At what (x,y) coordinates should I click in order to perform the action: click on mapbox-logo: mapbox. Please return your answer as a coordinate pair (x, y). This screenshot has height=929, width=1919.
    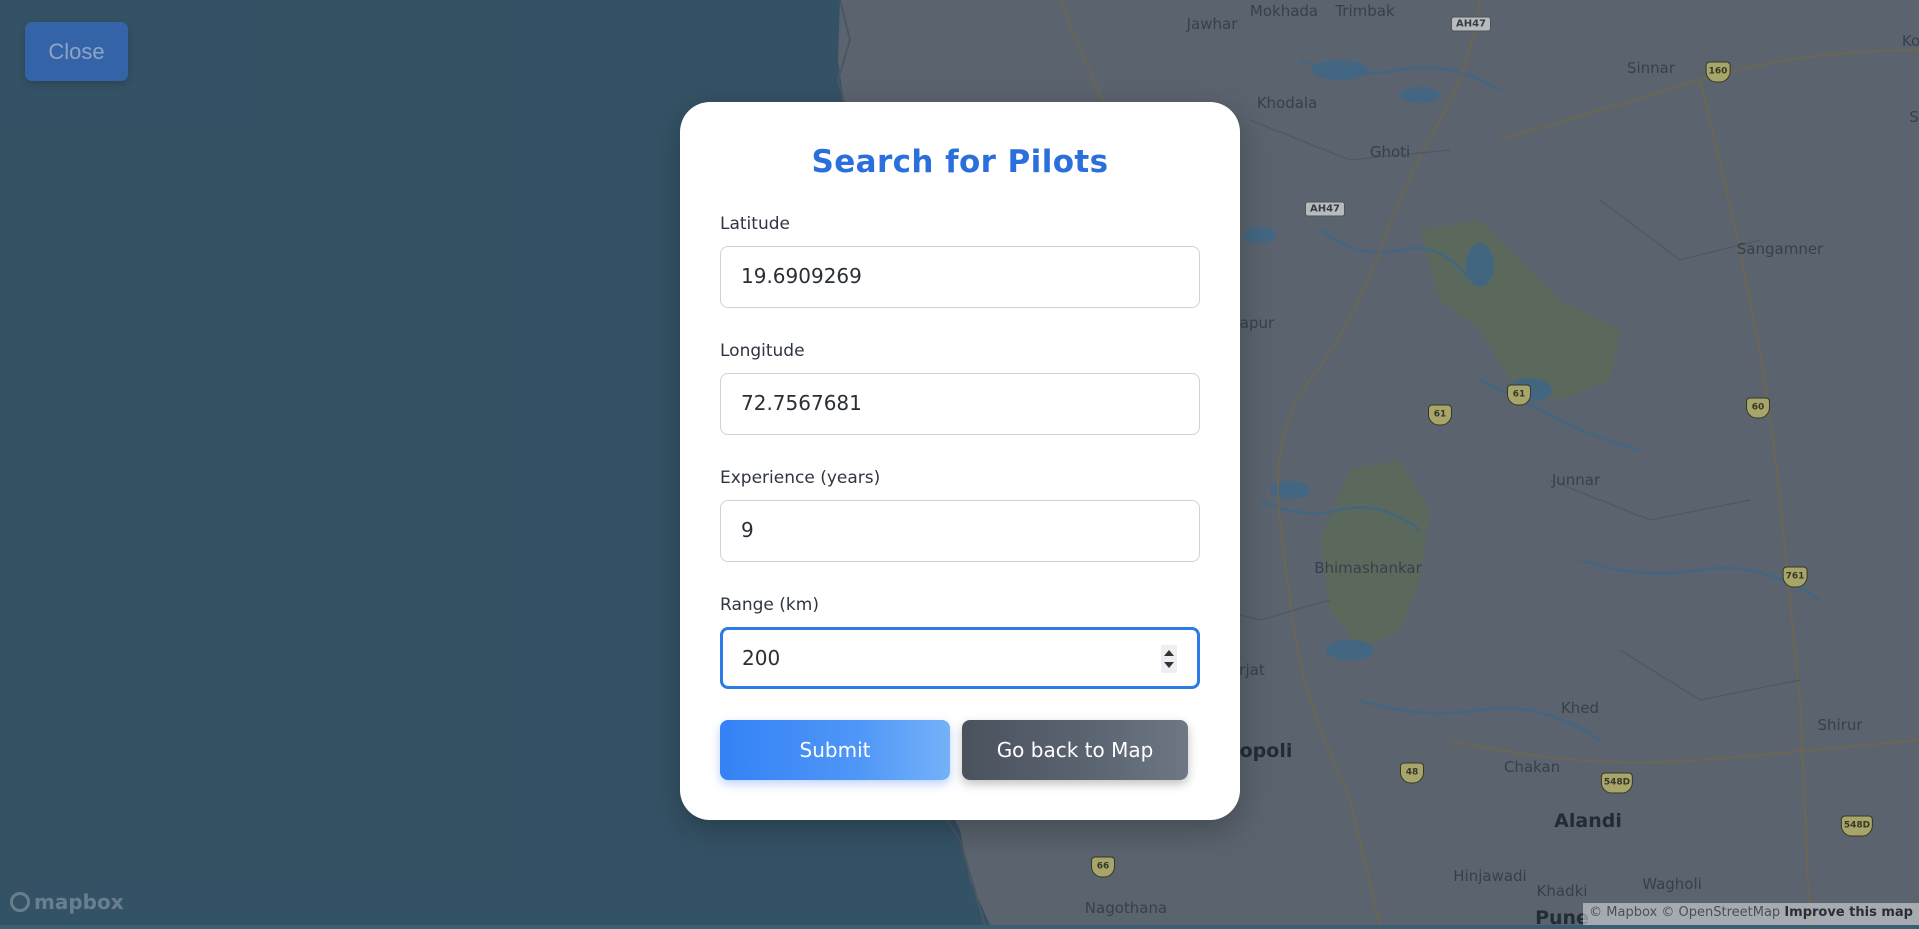
    Looking at the image, I should click on (67, 902).